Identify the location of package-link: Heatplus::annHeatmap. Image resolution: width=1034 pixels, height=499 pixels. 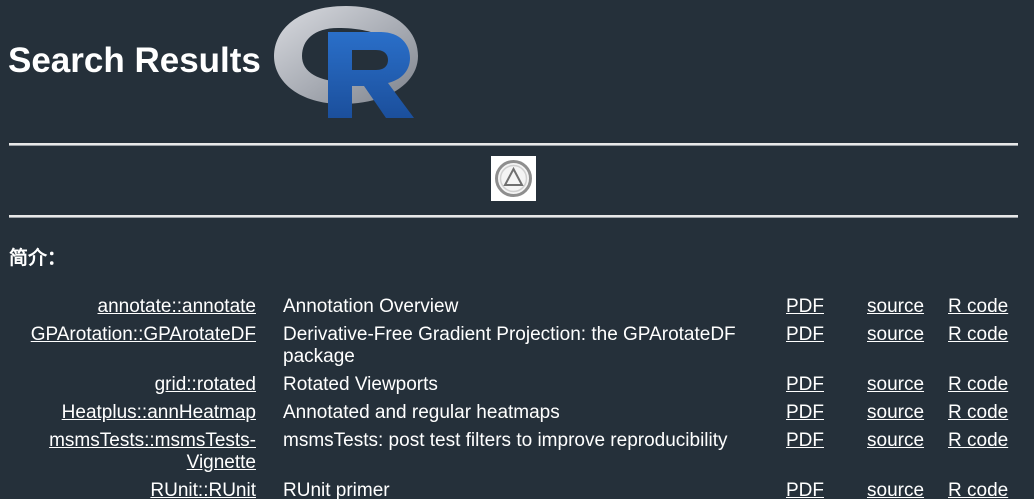
(159, 412).